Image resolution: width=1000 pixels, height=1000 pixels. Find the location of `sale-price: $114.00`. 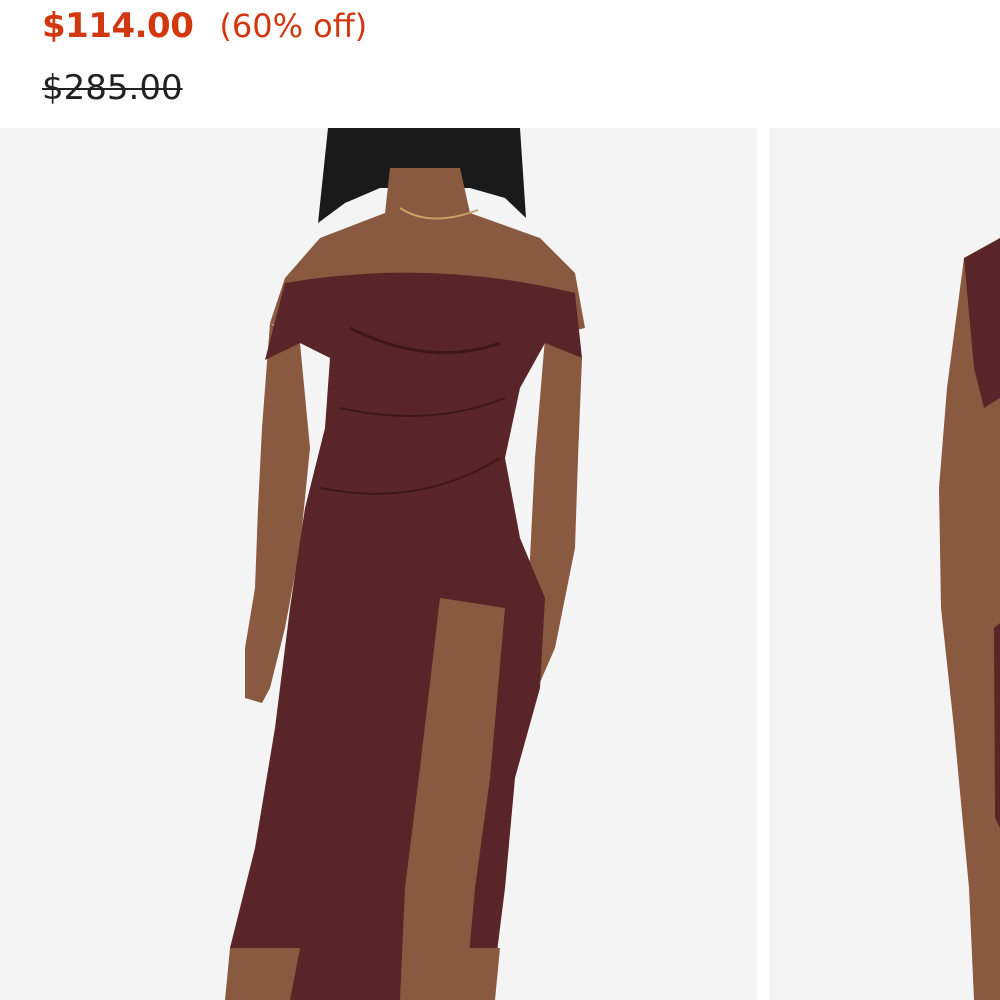

sale-price: $114.00 is located at coordinates (118, 26).